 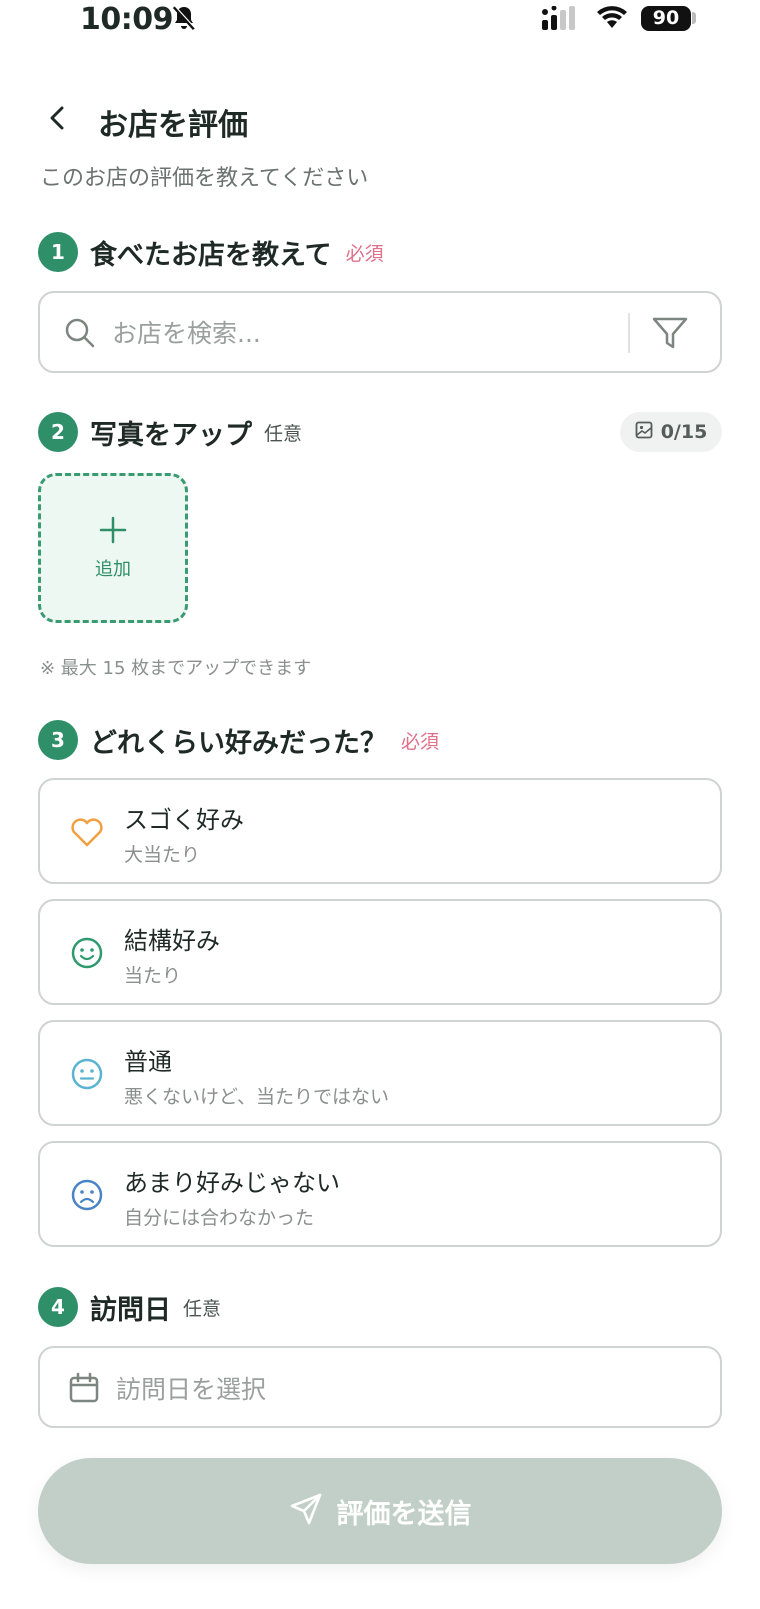 I want to click on submit-rating-button: 評価を送信, so click(x=380, y=1511).